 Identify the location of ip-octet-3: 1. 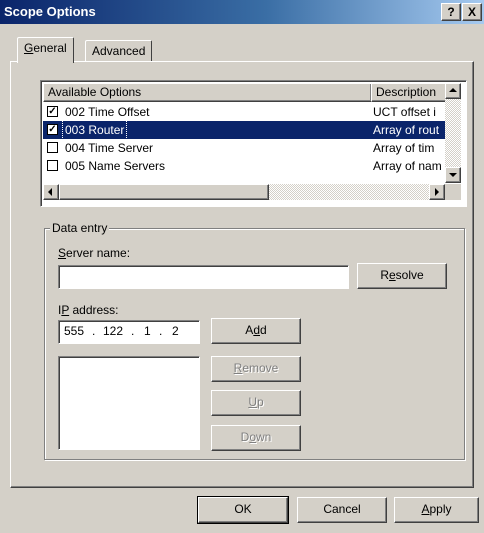
(147, 331).